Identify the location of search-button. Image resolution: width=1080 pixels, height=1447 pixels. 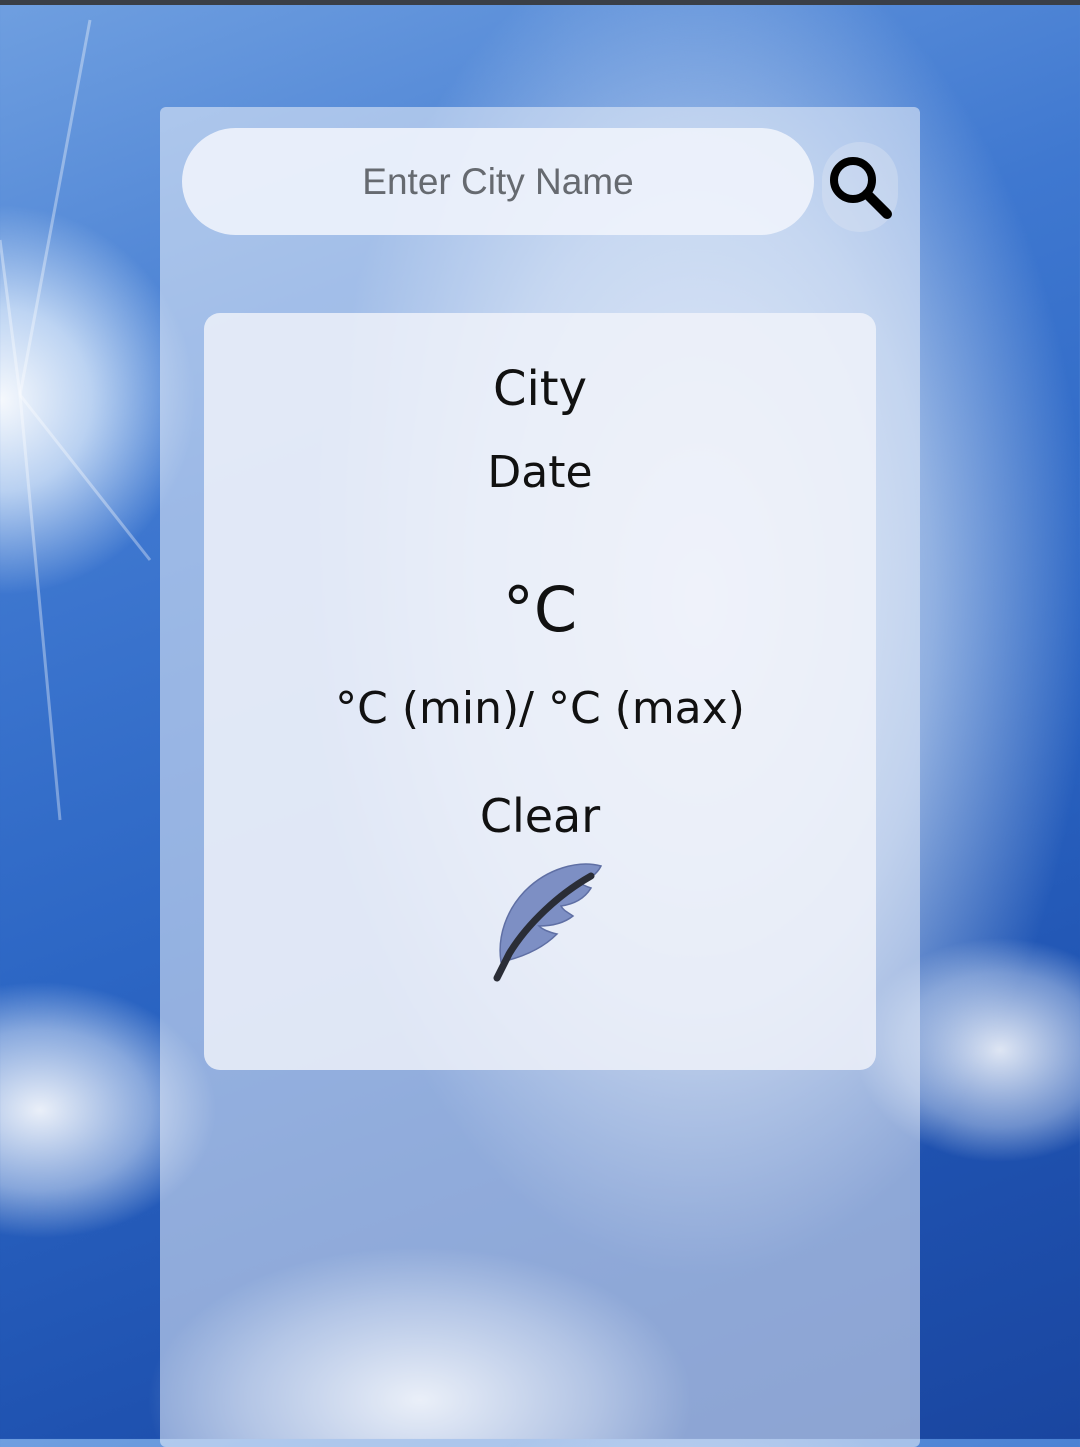
(860, 187).